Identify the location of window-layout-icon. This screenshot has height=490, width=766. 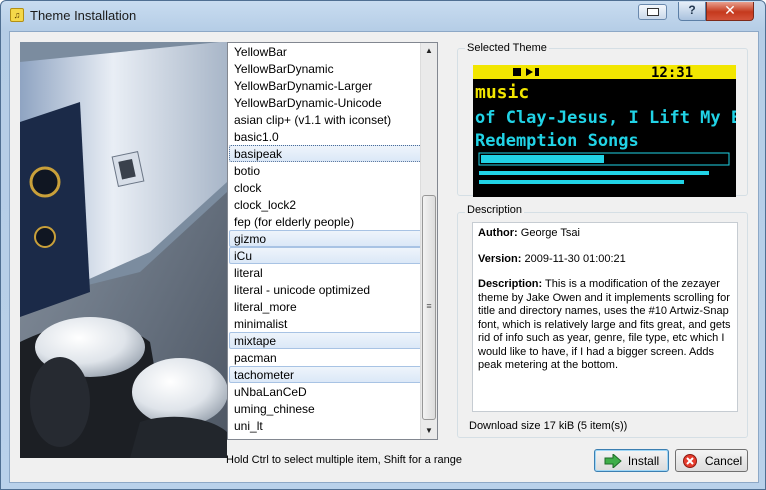
(653, 12).